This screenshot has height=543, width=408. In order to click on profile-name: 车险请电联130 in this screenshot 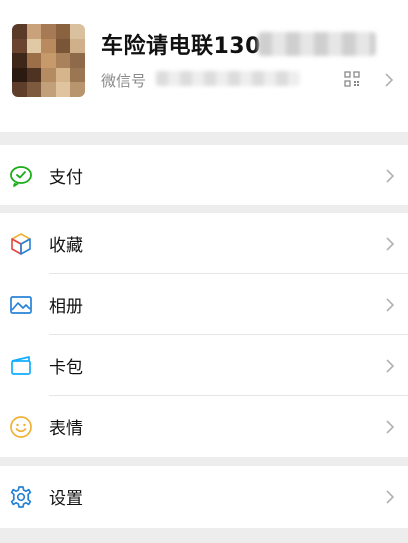, I will do `click(181, 46)`.